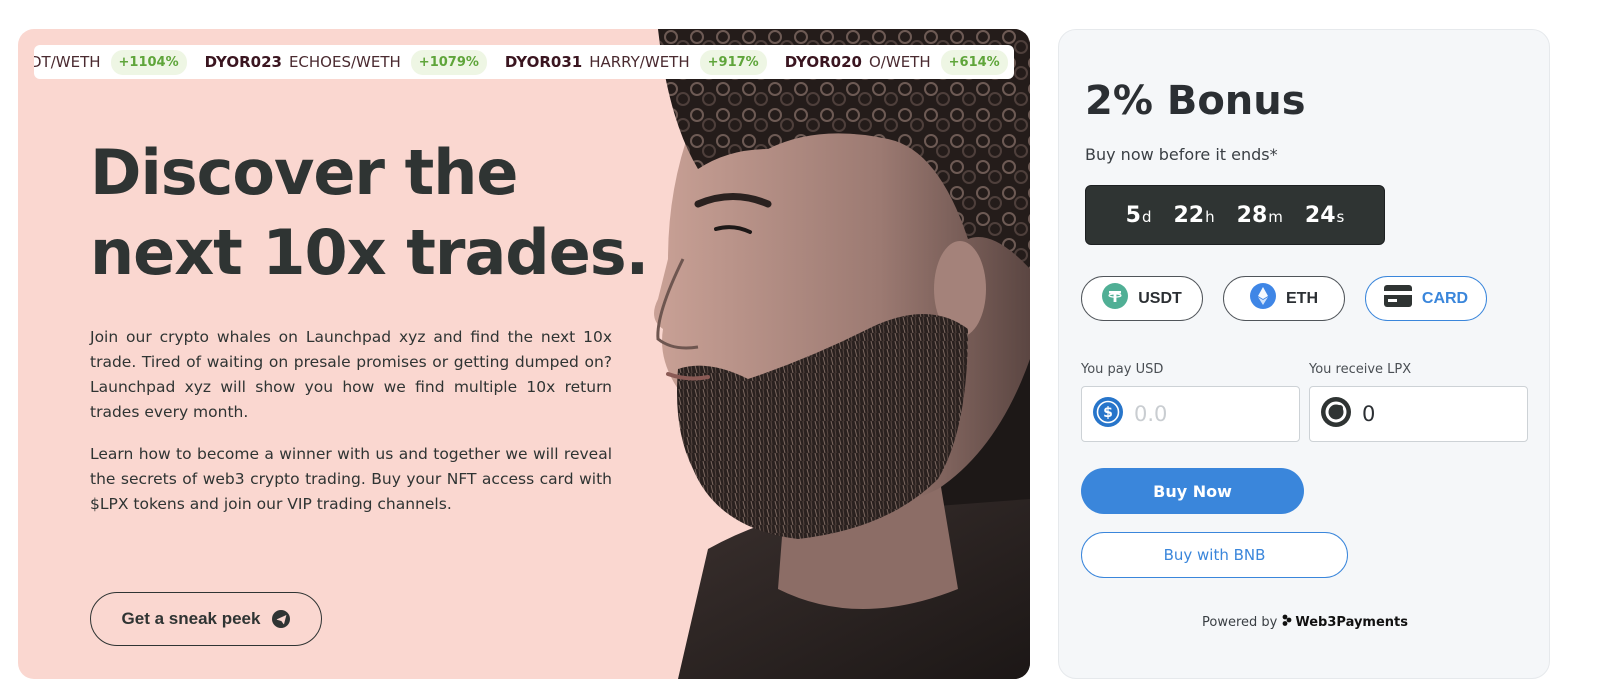 Image resolution: width=1600 pixels, height=679 pixels. I want to click on buy-with-bnb-button: Buy with BNB, so click(1214, 555).